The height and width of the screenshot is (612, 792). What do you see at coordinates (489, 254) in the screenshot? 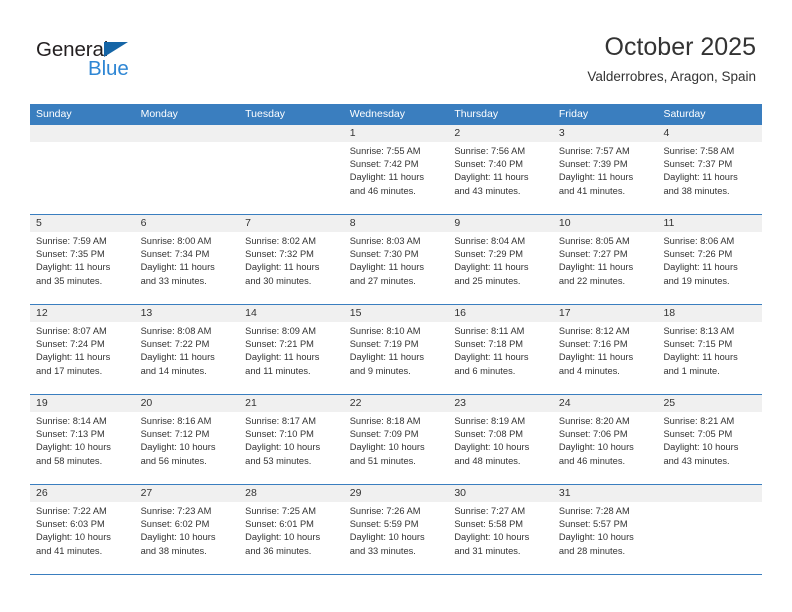
I see `sunset-time: Sunset: 7:29 PM` at bounding box center [489, 254].